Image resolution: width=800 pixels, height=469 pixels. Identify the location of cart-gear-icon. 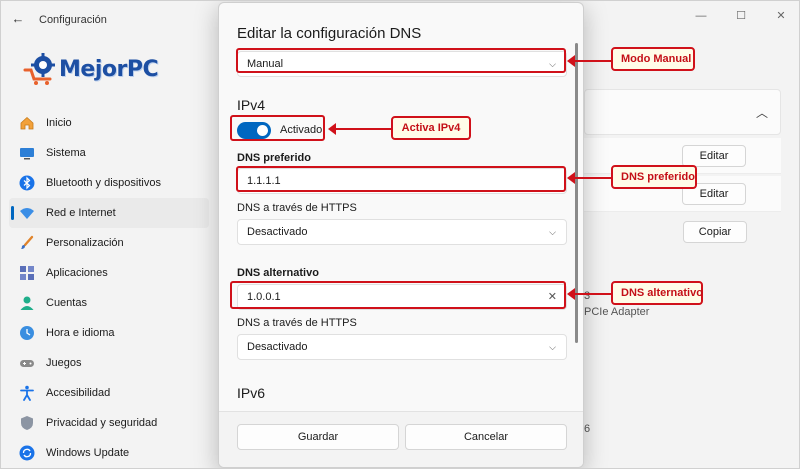
(40, 69).